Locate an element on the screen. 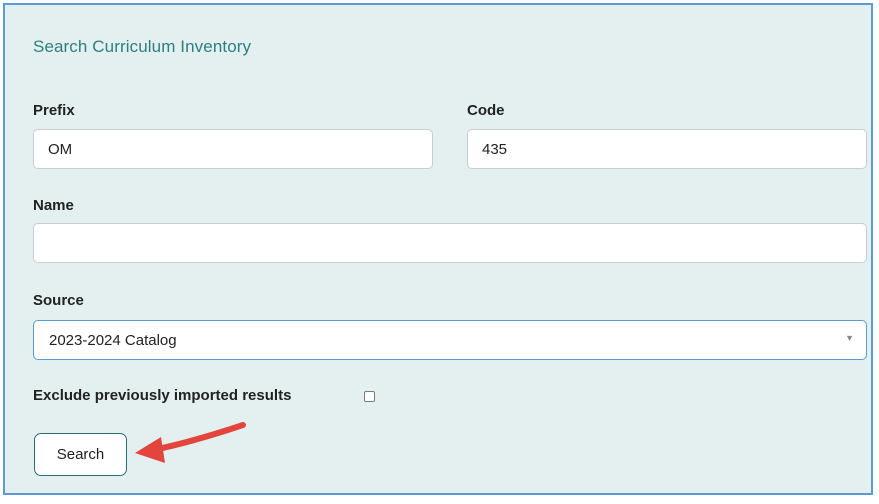 This screenshot has height=504, width=879. prefix-label: Prefix is located at coordinates (54, 110).